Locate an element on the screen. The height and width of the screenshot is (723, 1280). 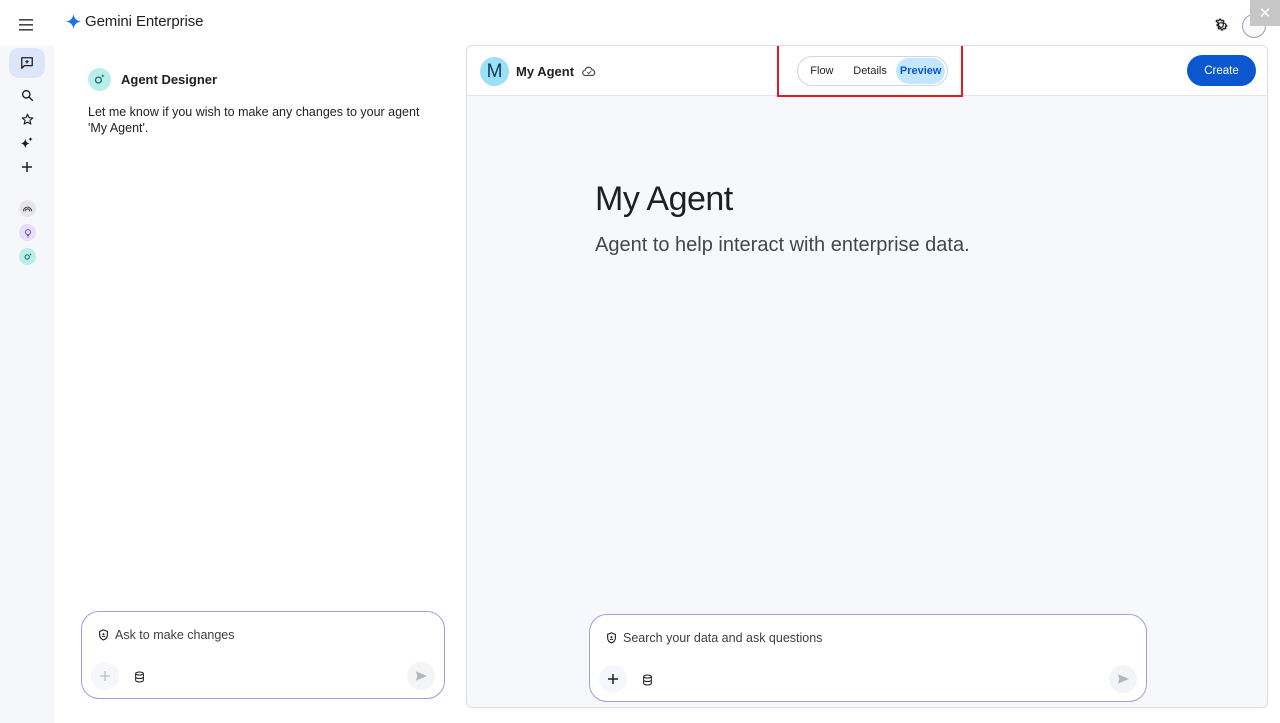
preview-composer-placeholder: Search your data and ask questions is located at coordinates (723, 638).